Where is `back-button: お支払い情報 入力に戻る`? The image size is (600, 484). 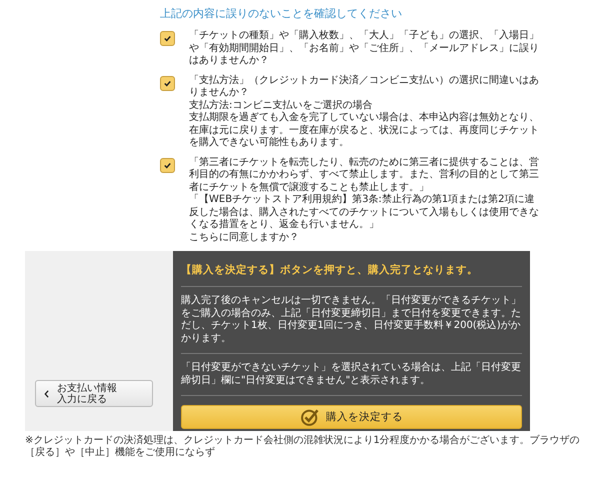 back-button: お支払い情報 入力に戻る is located at coordinates (94, 393).